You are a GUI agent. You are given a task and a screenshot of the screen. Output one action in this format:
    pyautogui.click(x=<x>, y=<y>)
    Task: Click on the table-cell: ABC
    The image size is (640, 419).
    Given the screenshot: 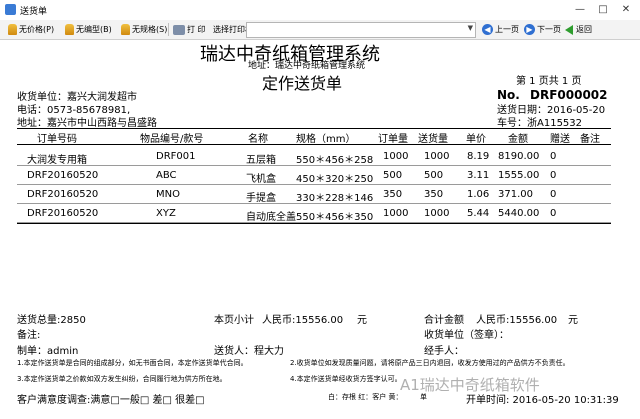 What is the action you would take?
    pyautogui.click(x=166, y=175)
    